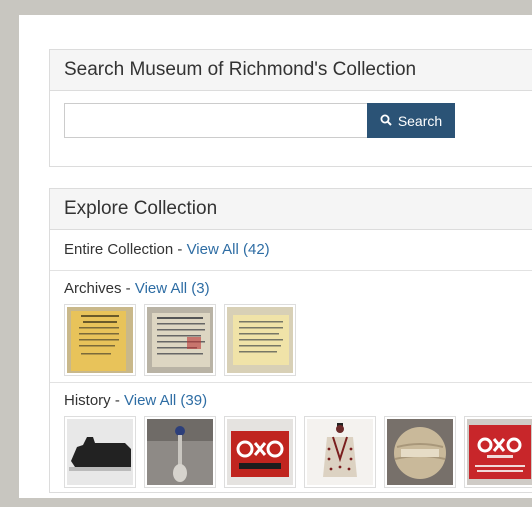 Image resolution: width=532 pixels, height=507 pixels. Describe the element at coordinates (420, 120) in the screenshot. I see `search-button-label: Search` at that location.